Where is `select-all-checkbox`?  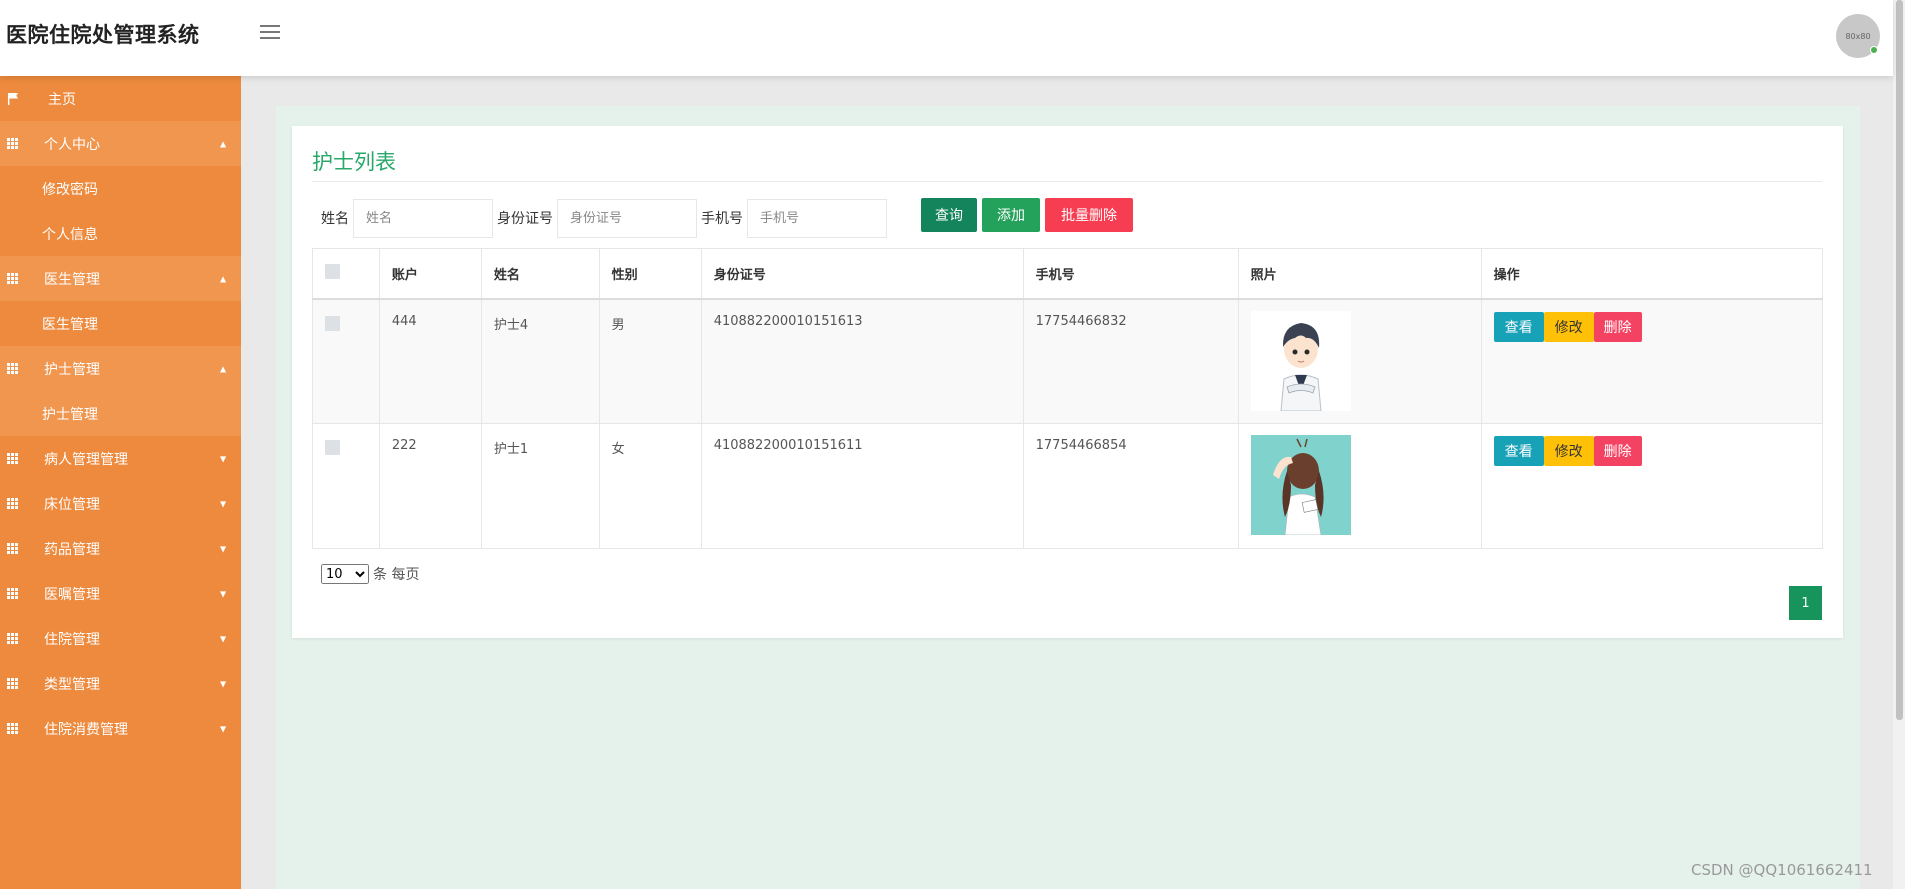
select-all-checkbox is located at coordinates (332, 271).